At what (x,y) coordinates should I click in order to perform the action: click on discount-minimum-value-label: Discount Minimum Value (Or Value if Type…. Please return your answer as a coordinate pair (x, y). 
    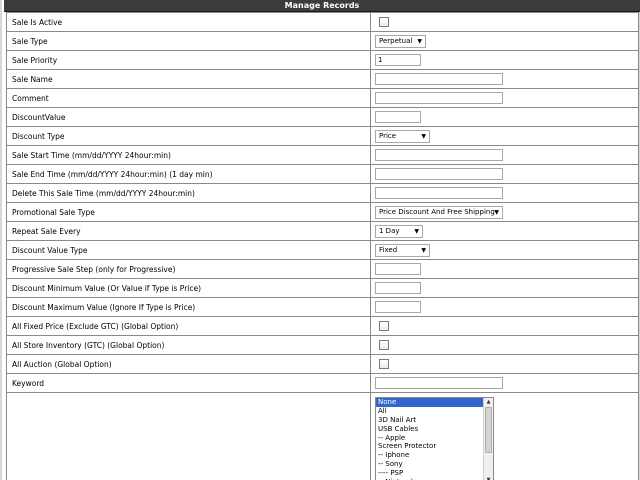
    Looking at the image, I should click on (188, 288).